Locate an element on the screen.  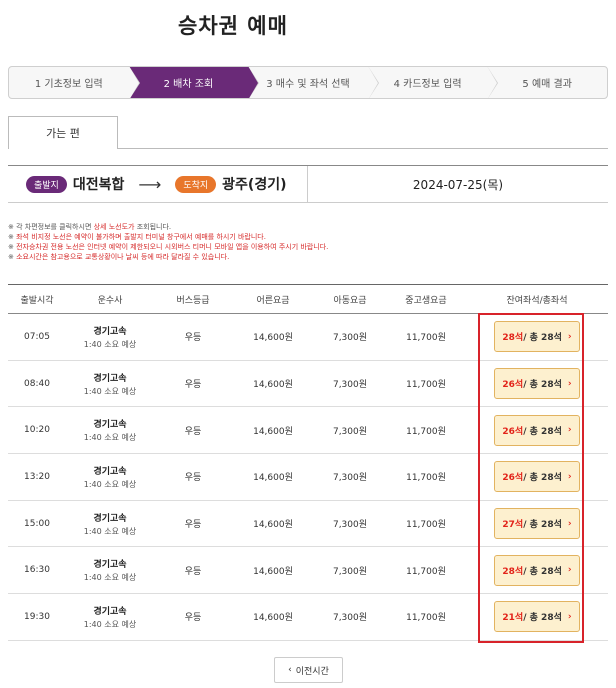
departure-badge: 출발지 is located at coordinates (46, 184).